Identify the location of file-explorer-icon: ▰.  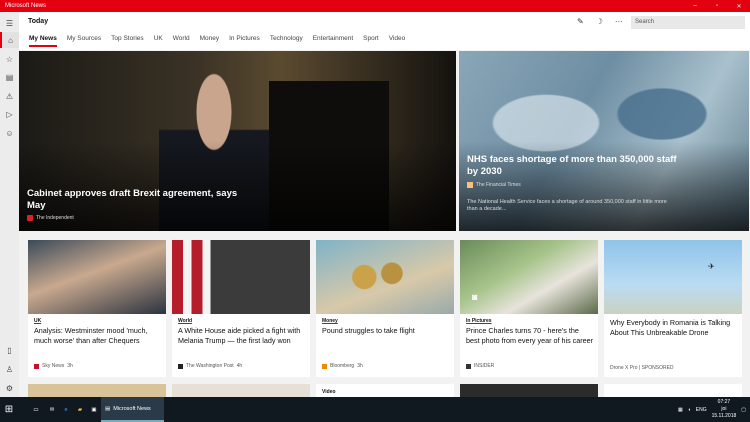
(80, 409).